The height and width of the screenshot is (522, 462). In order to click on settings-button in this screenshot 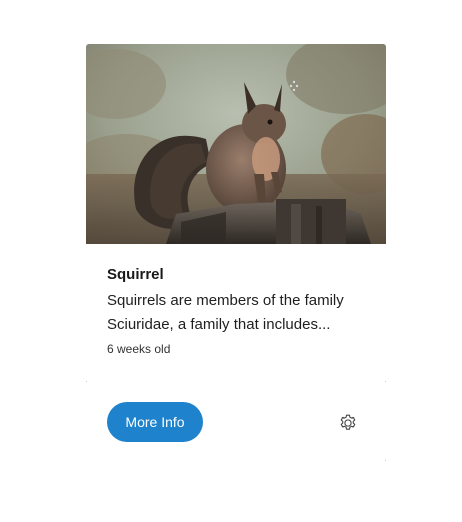, I will do `click(348, 423)`.